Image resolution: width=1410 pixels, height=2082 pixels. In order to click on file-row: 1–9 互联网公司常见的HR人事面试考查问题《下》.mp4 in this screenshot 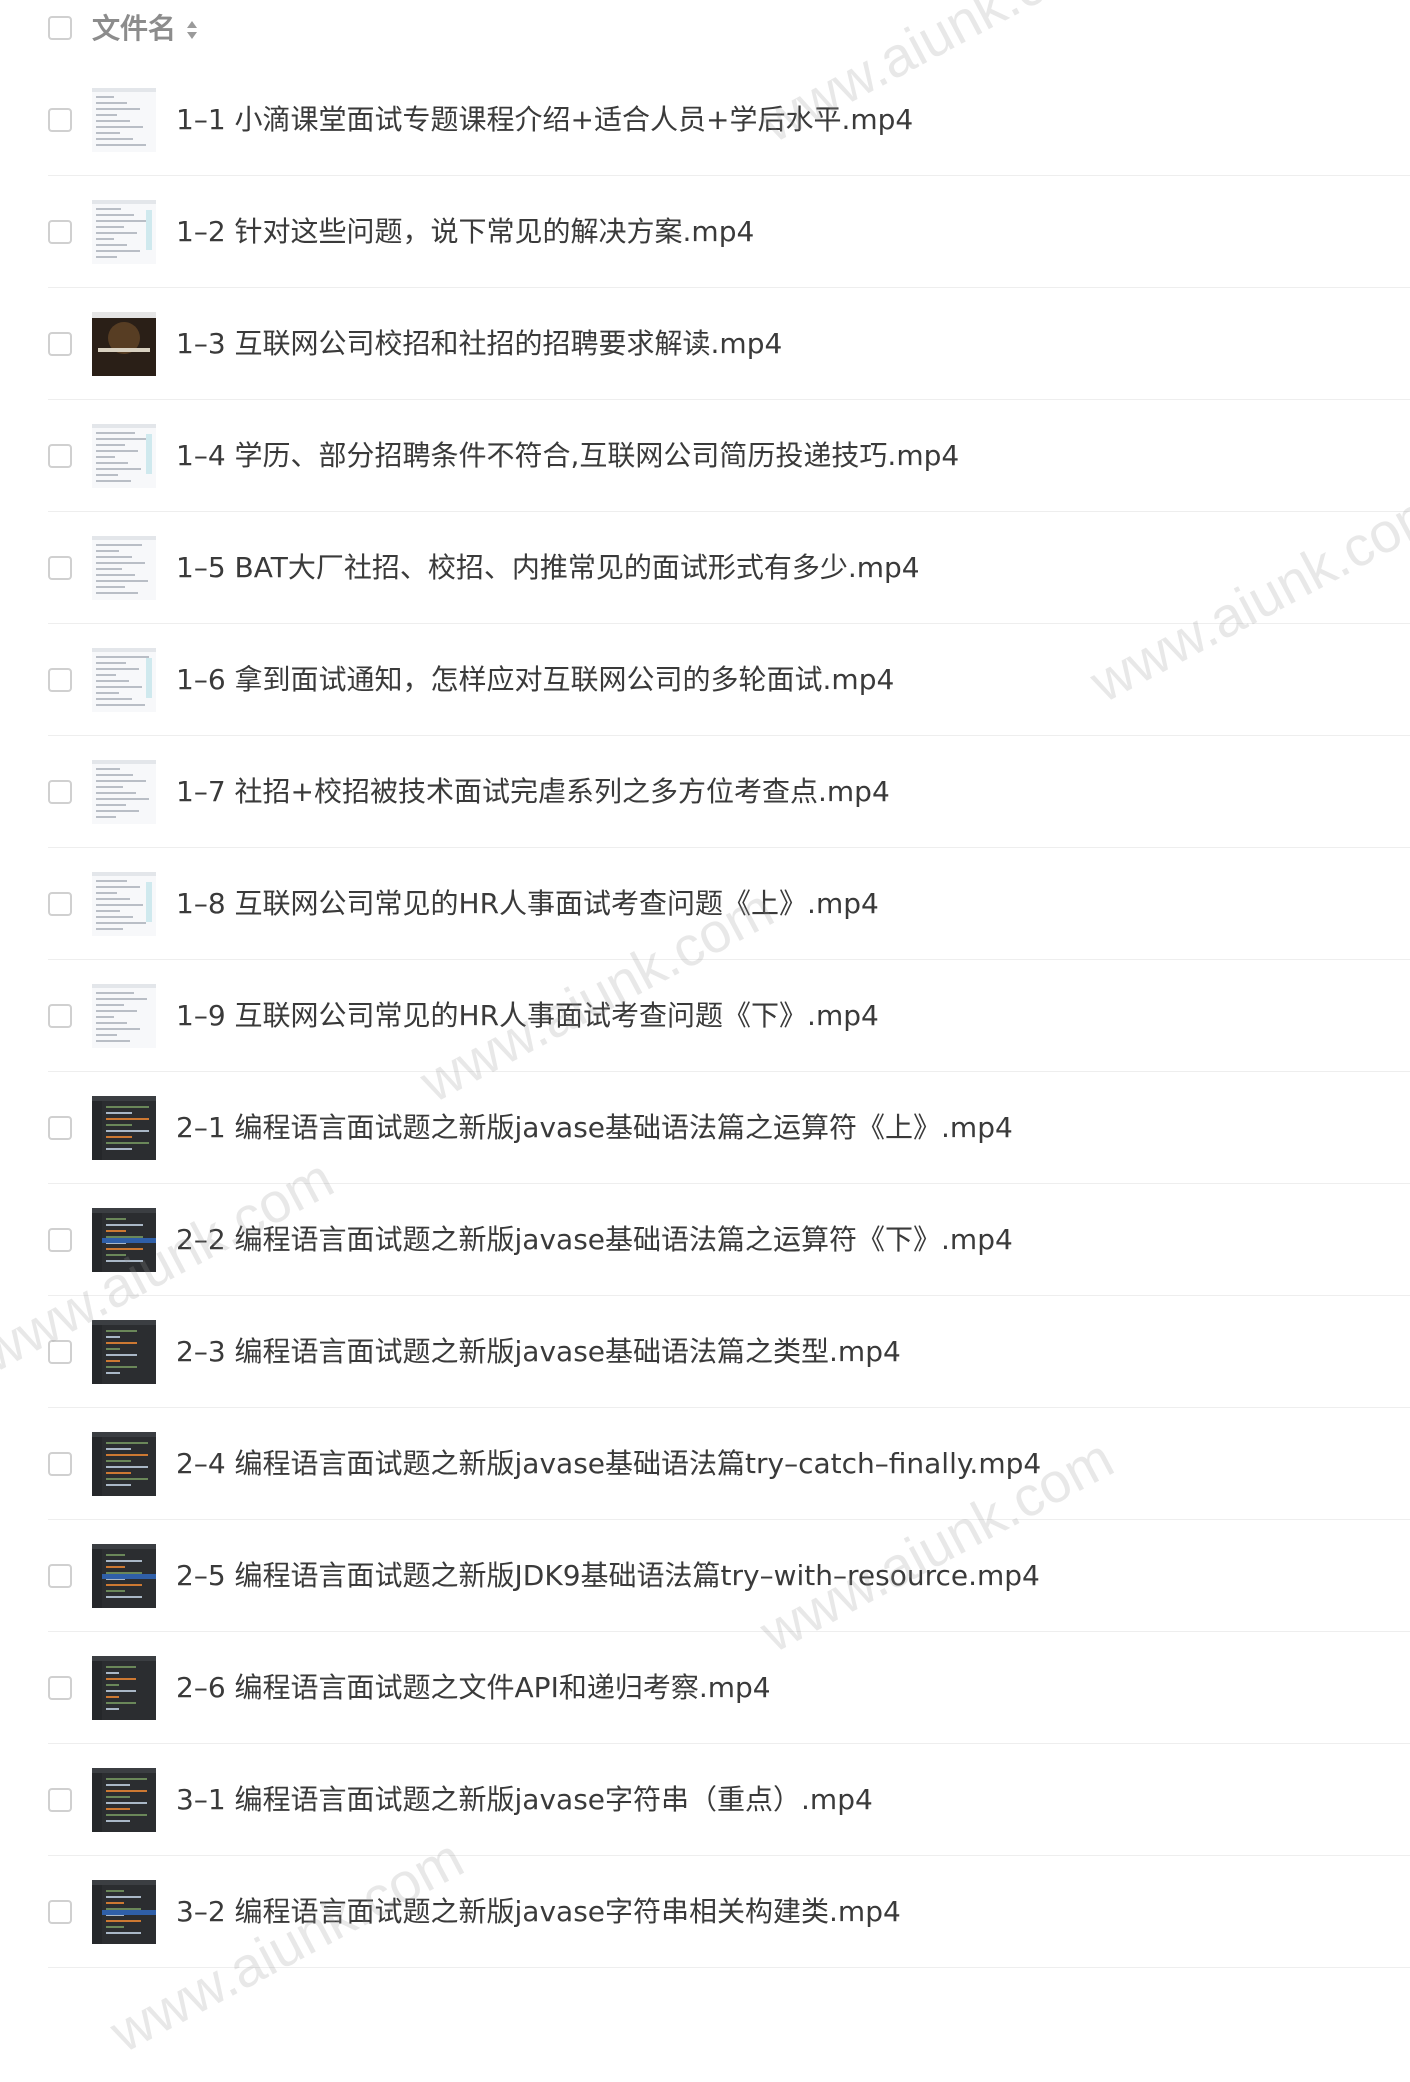, I will do `click(729, 1016)`.